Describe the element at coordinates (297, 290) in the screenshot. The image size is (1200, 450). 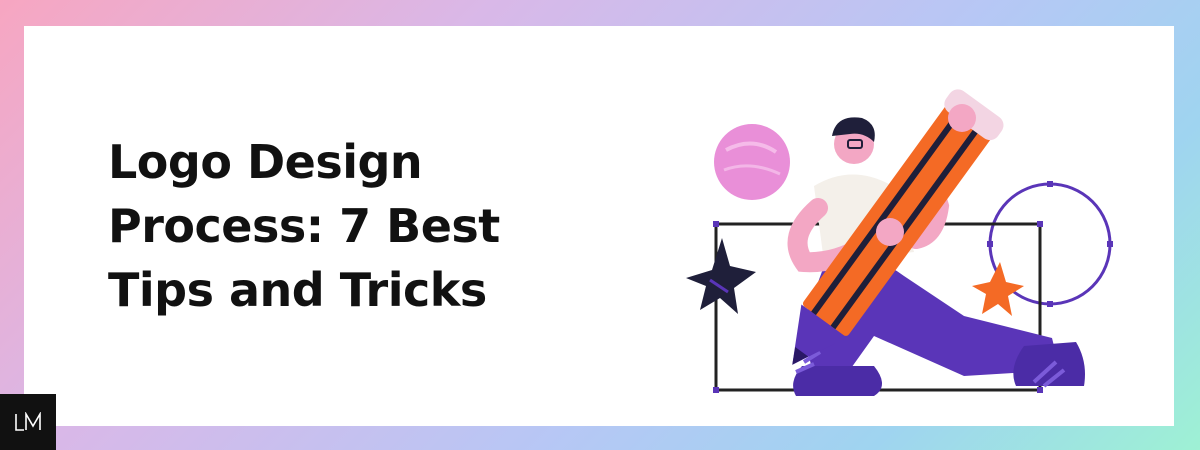
I see `title-line-3: Tips and Tricks` at that location.